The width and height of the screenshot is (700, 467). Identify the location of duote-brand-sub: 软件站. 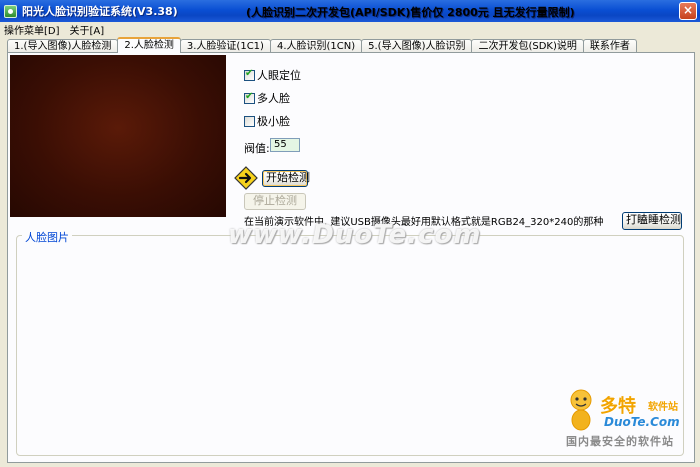
(663, 407).